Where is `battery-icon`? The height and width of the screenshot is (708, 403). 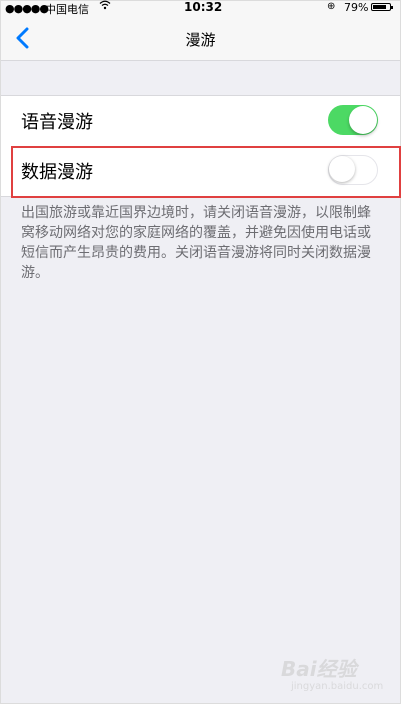
battery-icon is located at coordinates (382, 7).